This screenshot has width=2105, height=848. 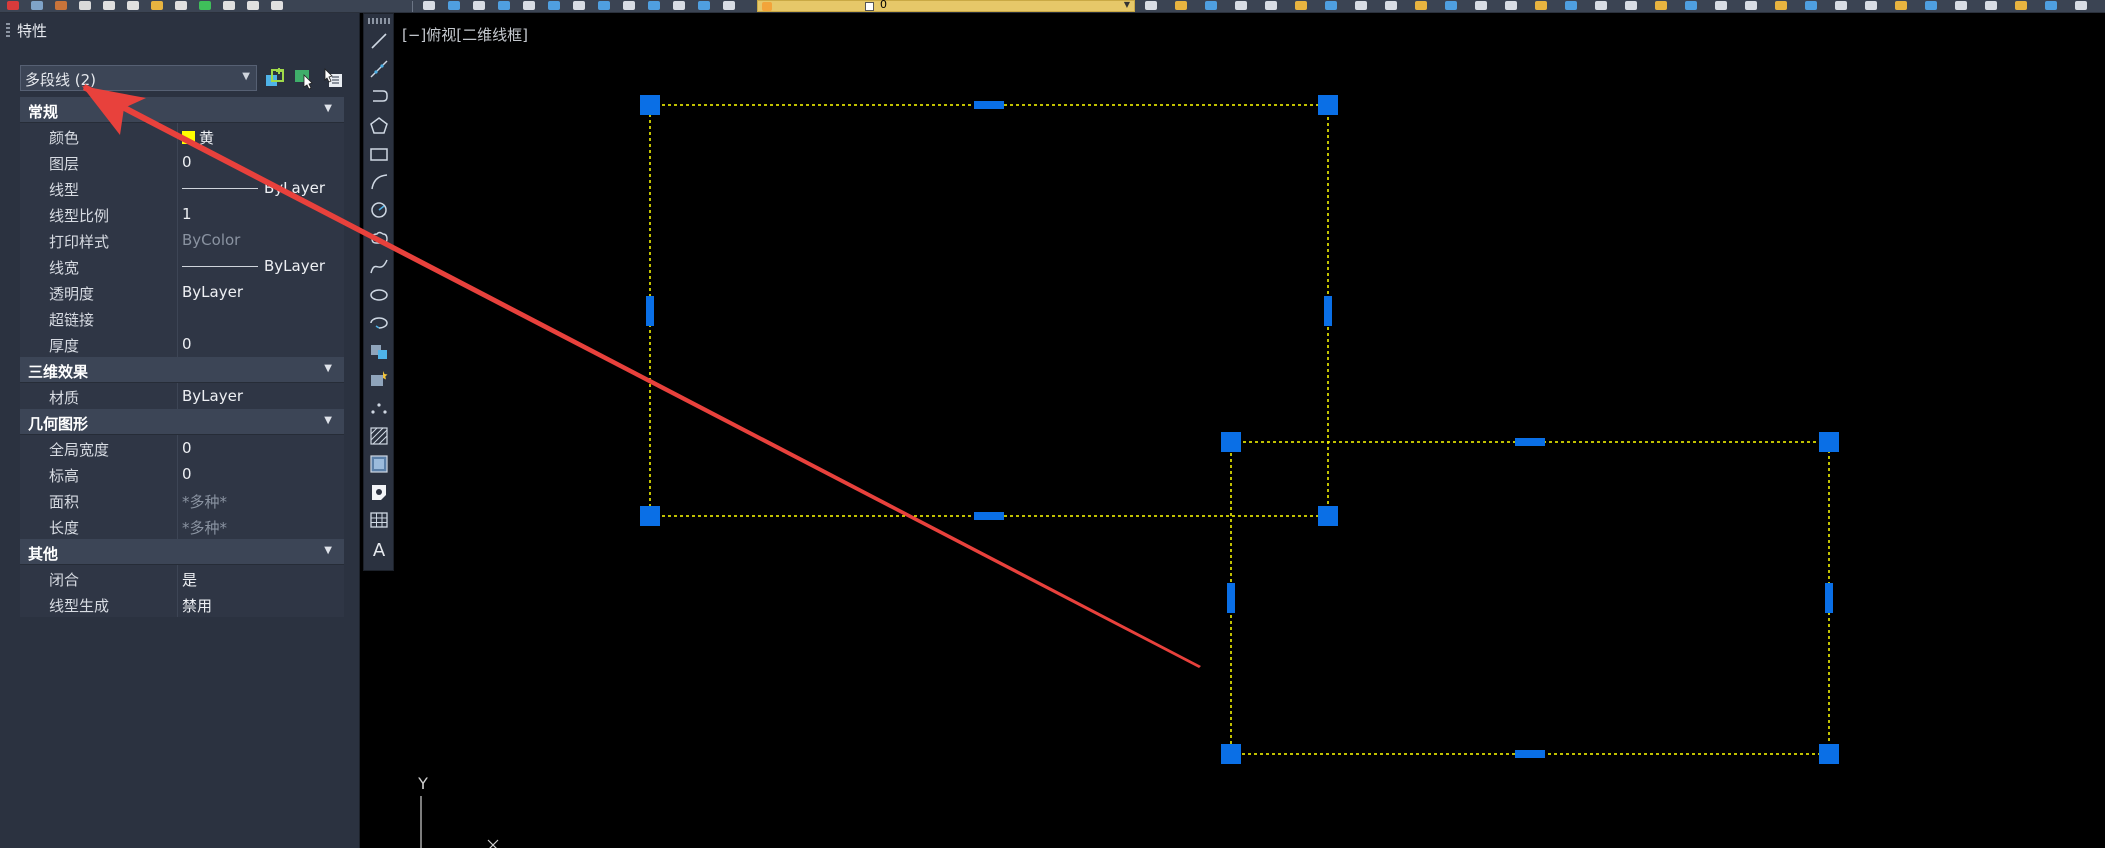 I want to click on select-objects-button, so click(x=304, y=78).